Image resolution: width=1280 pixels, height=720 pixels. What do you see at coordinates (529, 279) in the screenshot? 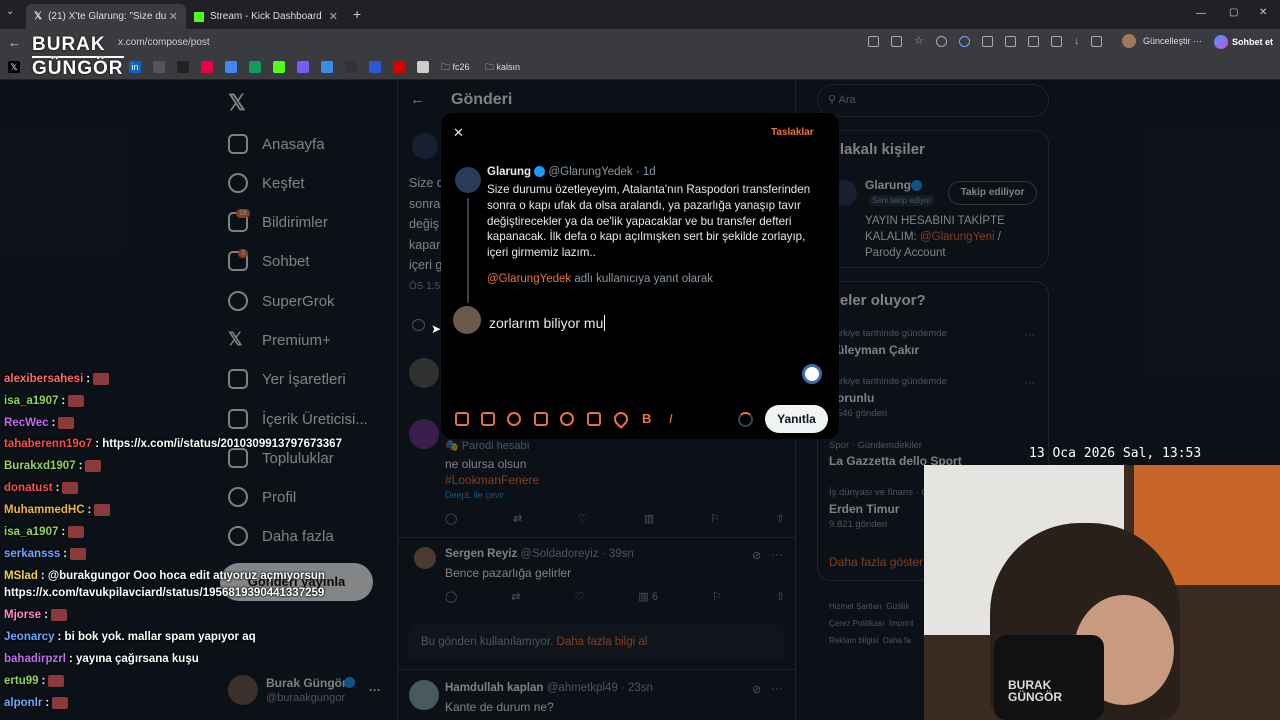
I see `replying-to-handle: @GlarungYedek` at bounding box center [529, 279].